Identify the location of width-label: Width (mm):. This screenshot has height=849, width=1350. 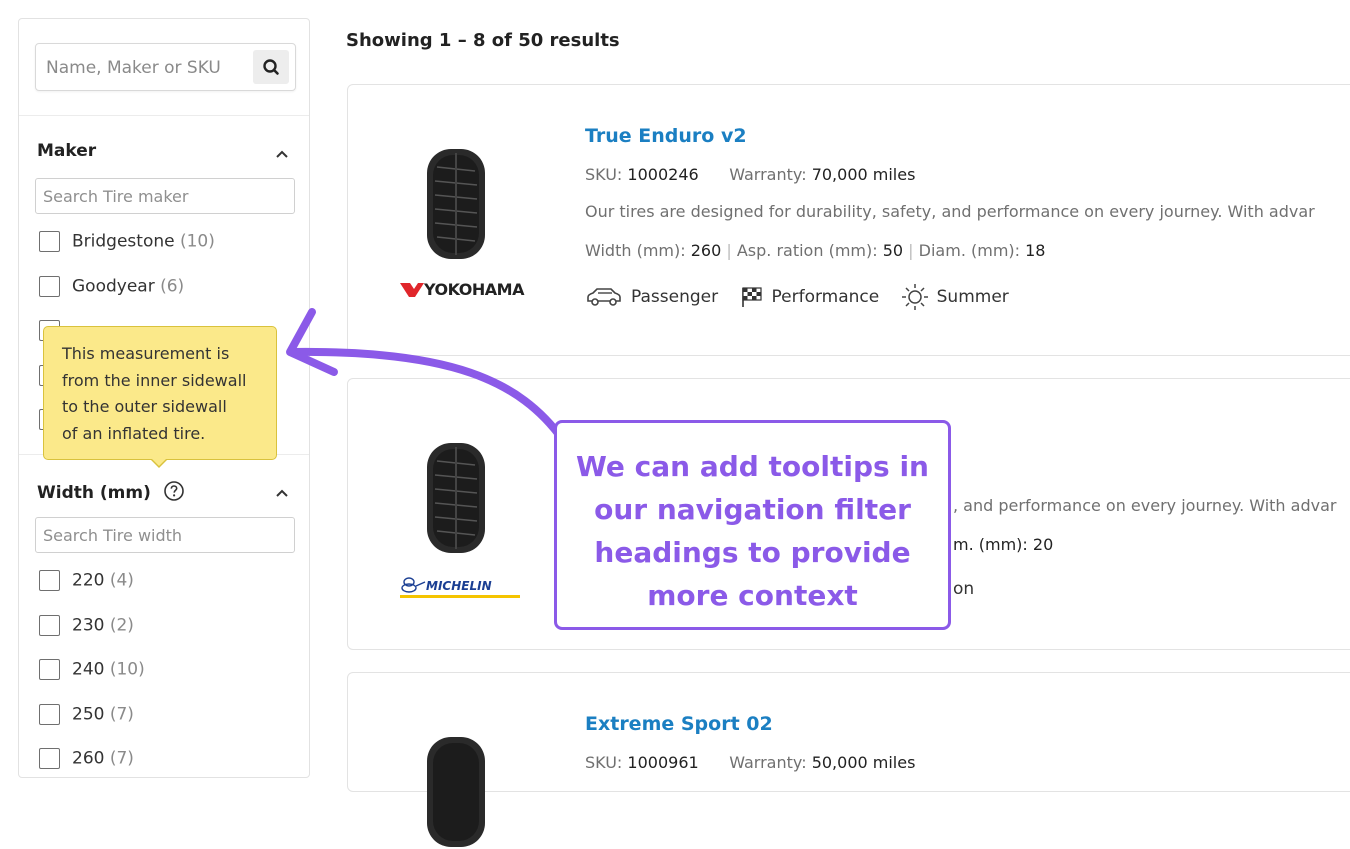
(635, 250).